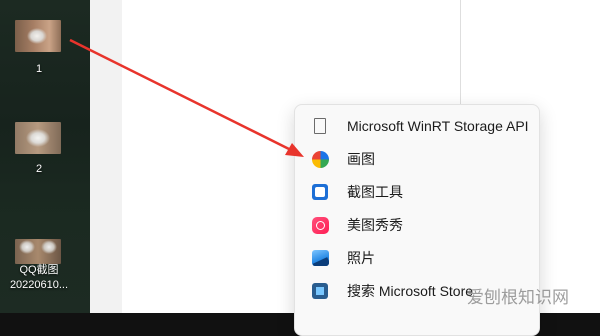  I want to click on menu-item-label: 截图工具, so click(375, 192).